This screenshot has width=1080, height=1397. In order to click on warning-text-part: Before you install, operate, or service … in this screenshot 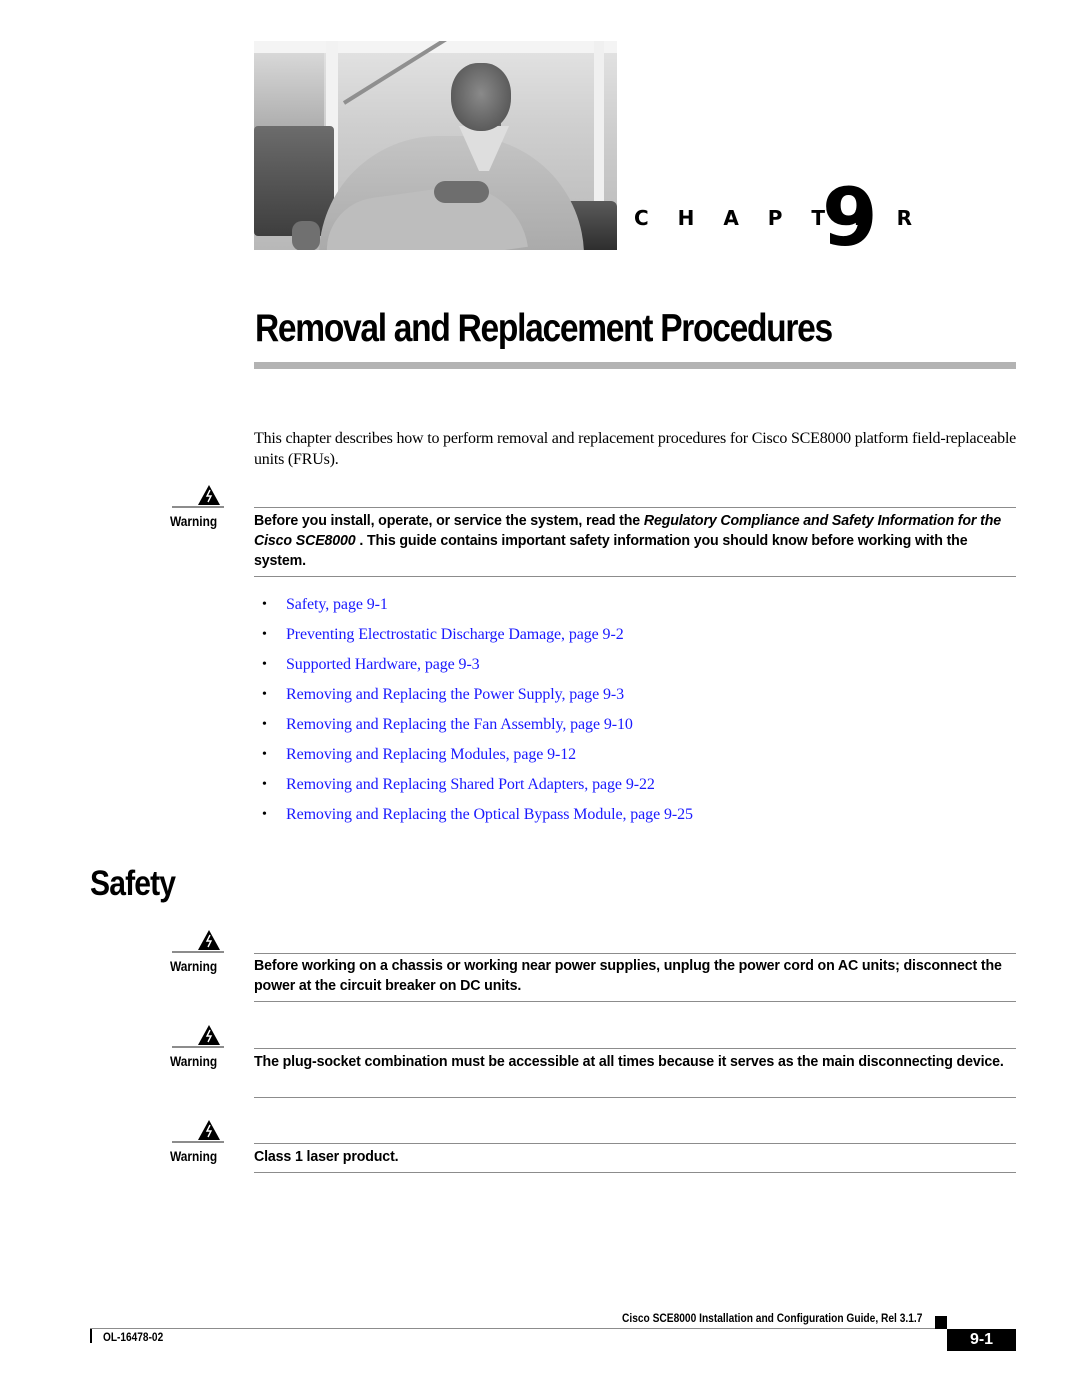, I will do `click(449, 521)`.